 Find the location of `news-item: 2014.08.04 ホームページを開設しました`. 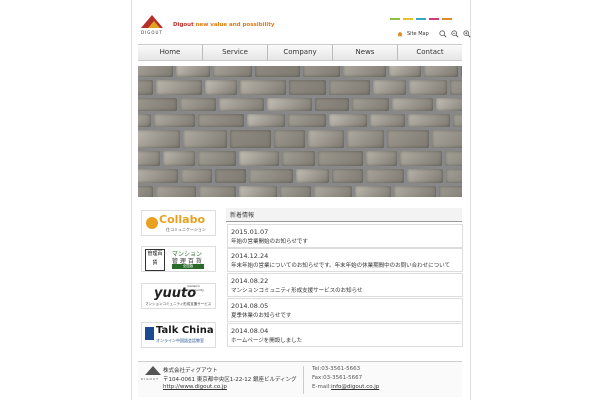

news-item: 2014.08.04 ホームページを開設しました is located at coordinates (345, 335).